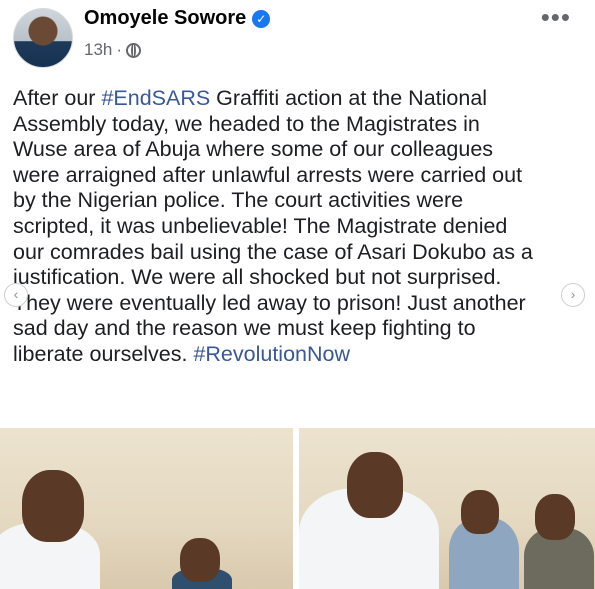 This screenshot has width=595, height=589. What do you see at coordinates (165, 18) in the screenshot?
I see `author-name: Omoyele Sowore` at bounding box center [165, 18].